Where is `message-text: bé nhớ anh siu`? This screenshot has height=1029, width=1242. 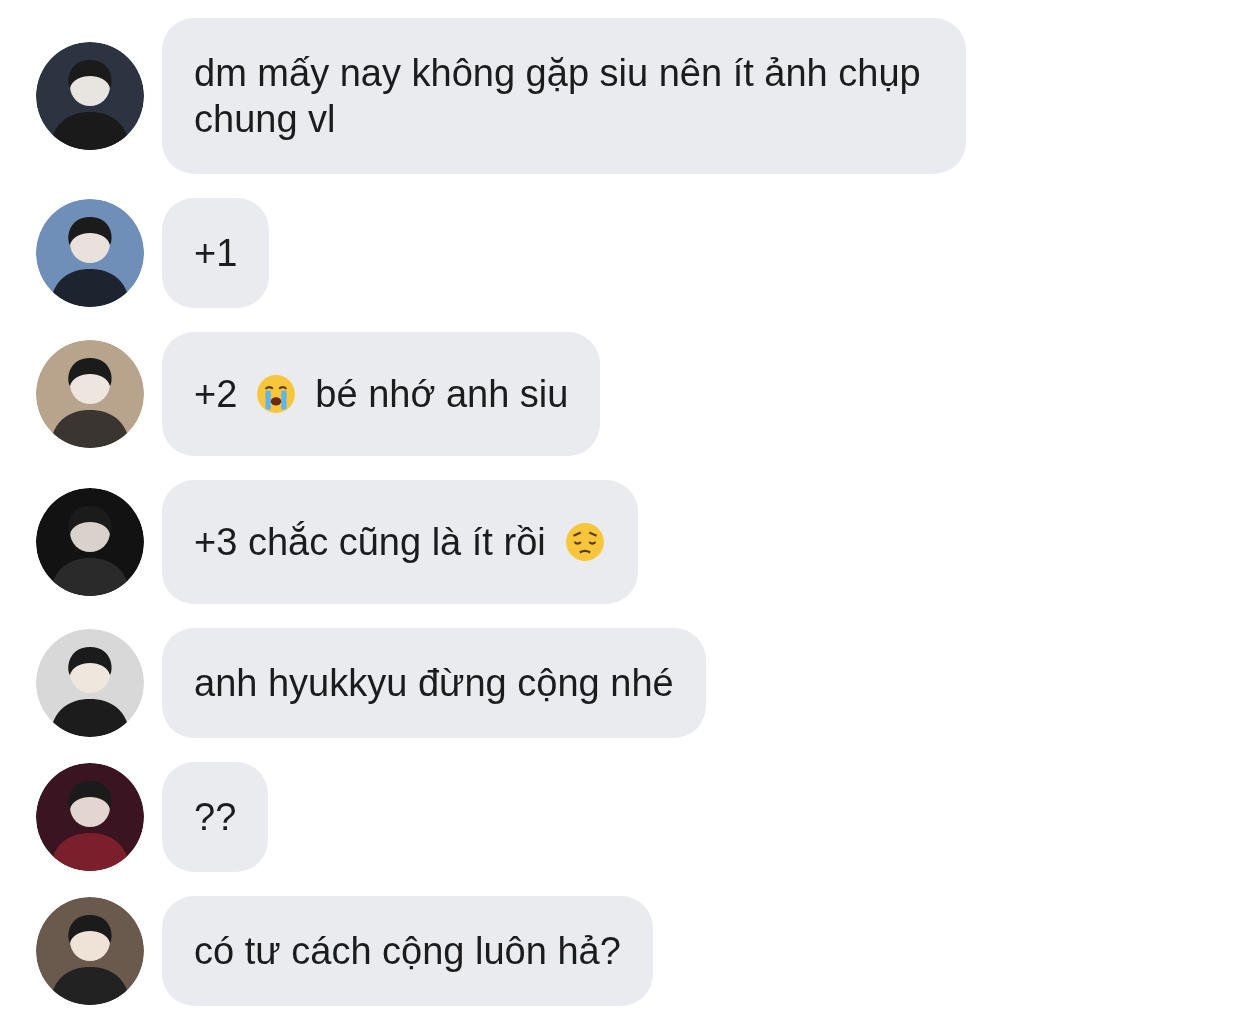 message-text: bé nhớ anh siu is located at coordinates (442, 394).